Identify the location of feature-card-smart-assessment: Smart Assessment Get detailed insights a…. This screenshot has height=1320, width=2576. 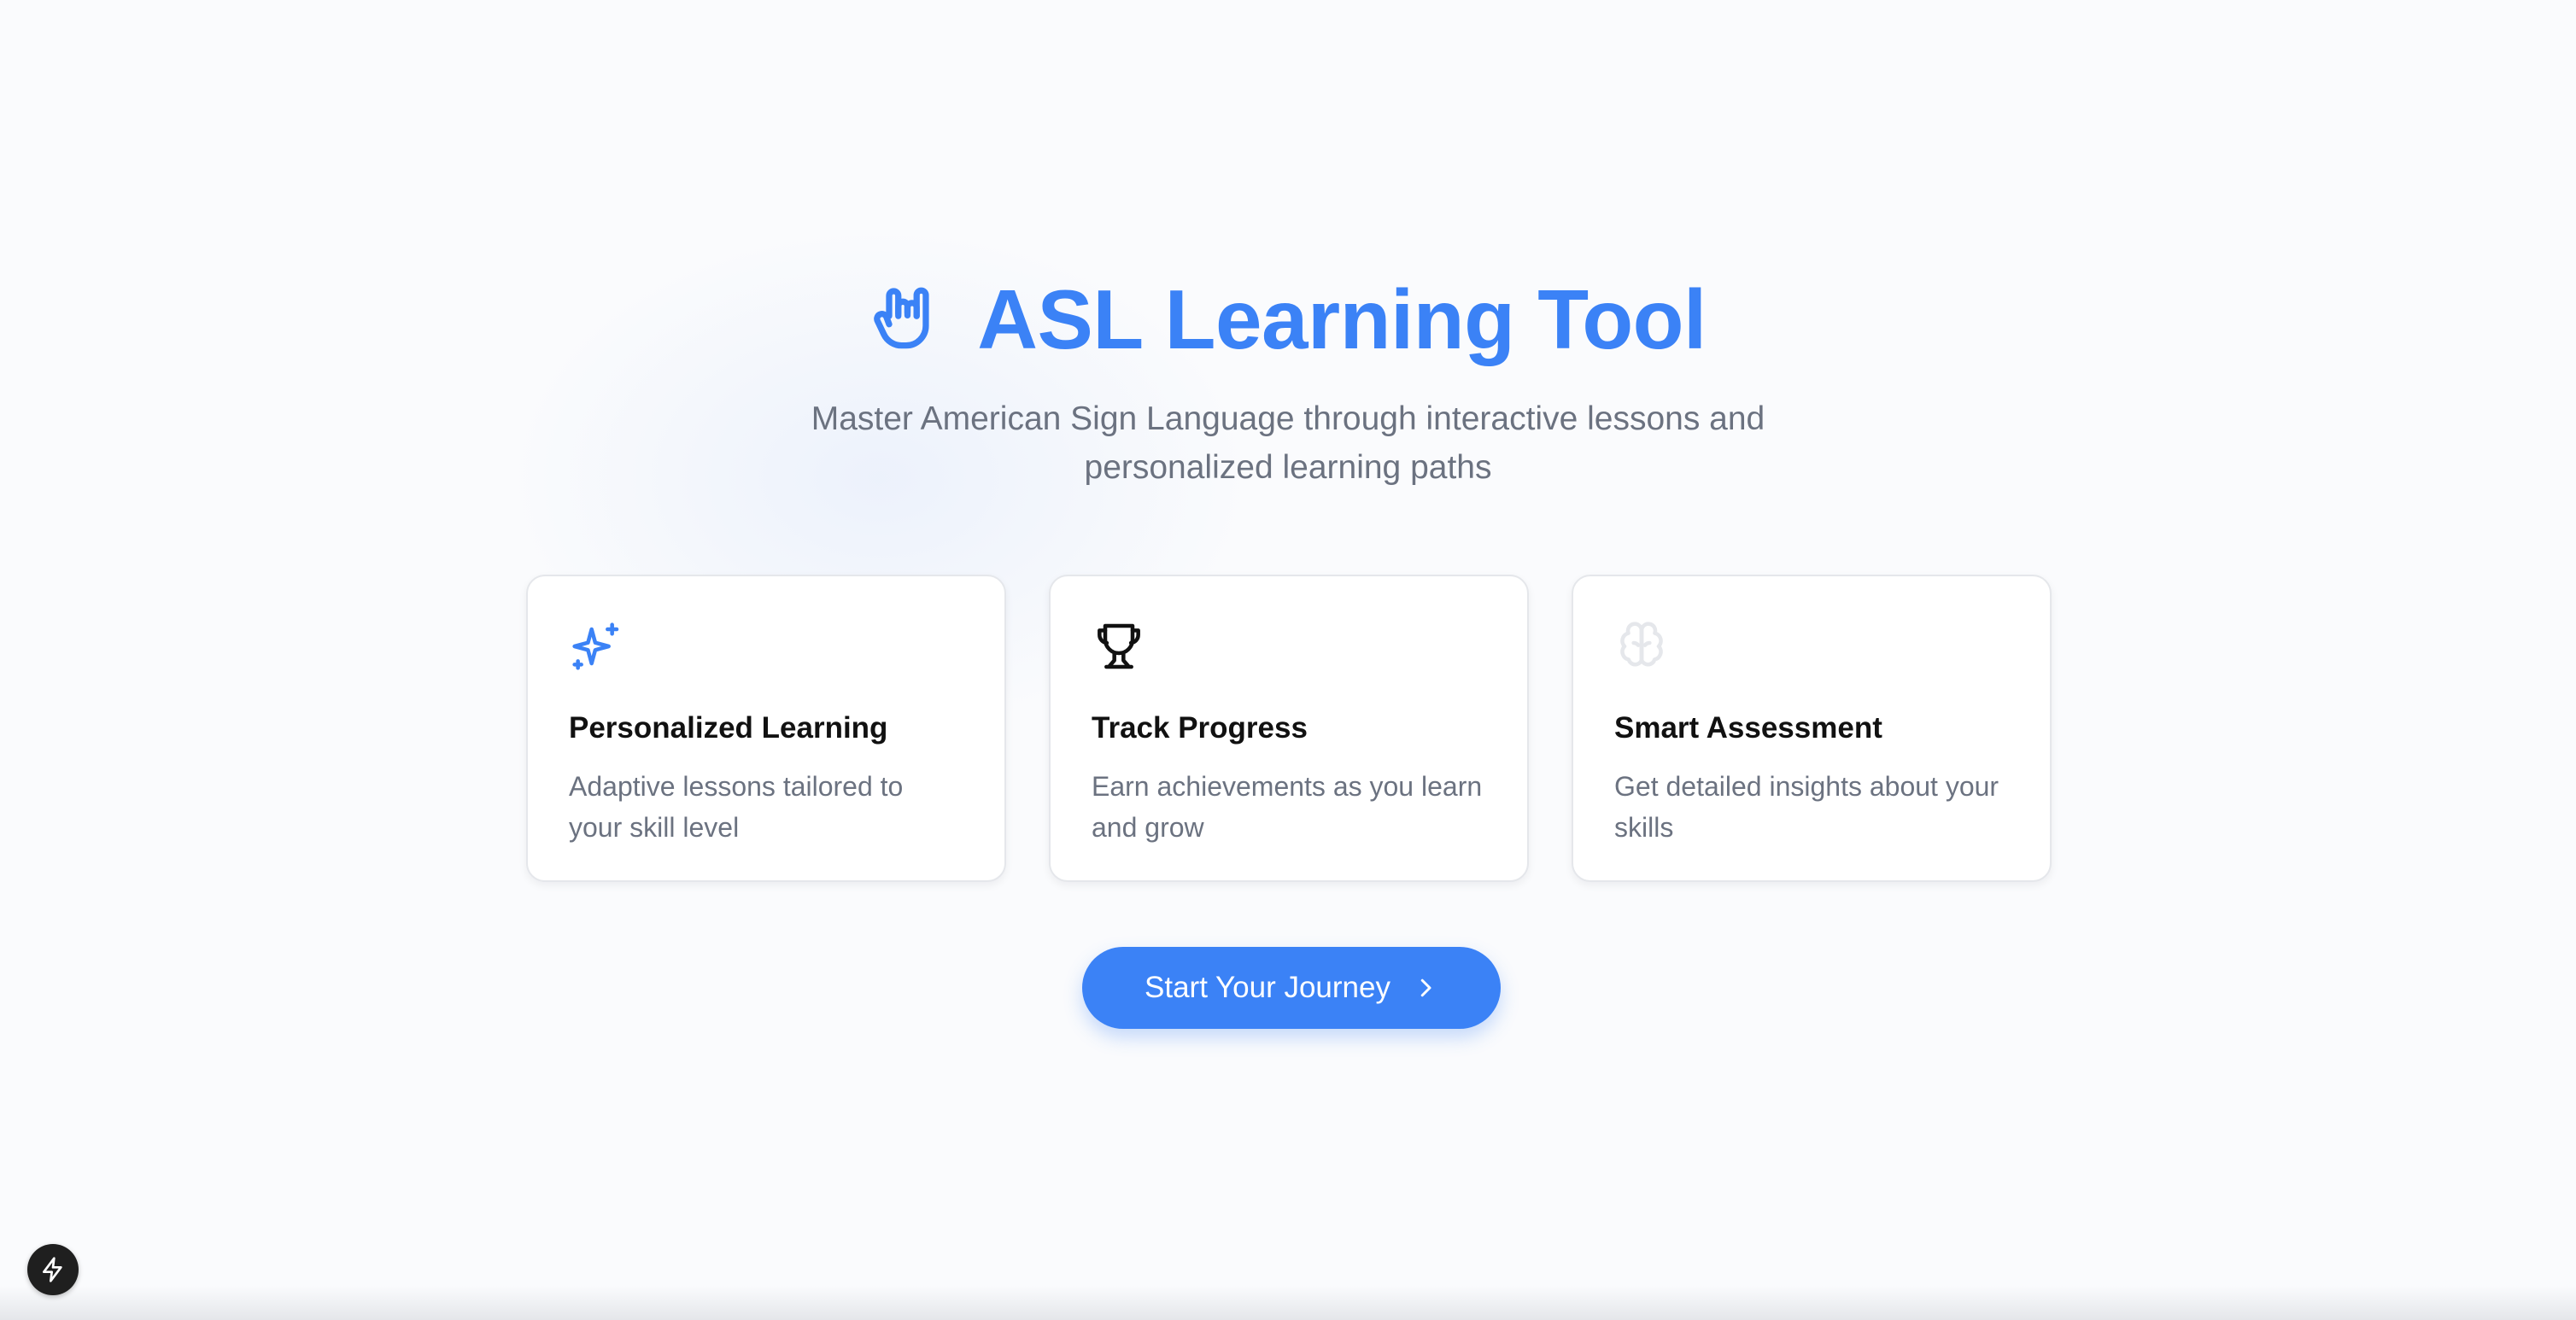
(1812, 728).